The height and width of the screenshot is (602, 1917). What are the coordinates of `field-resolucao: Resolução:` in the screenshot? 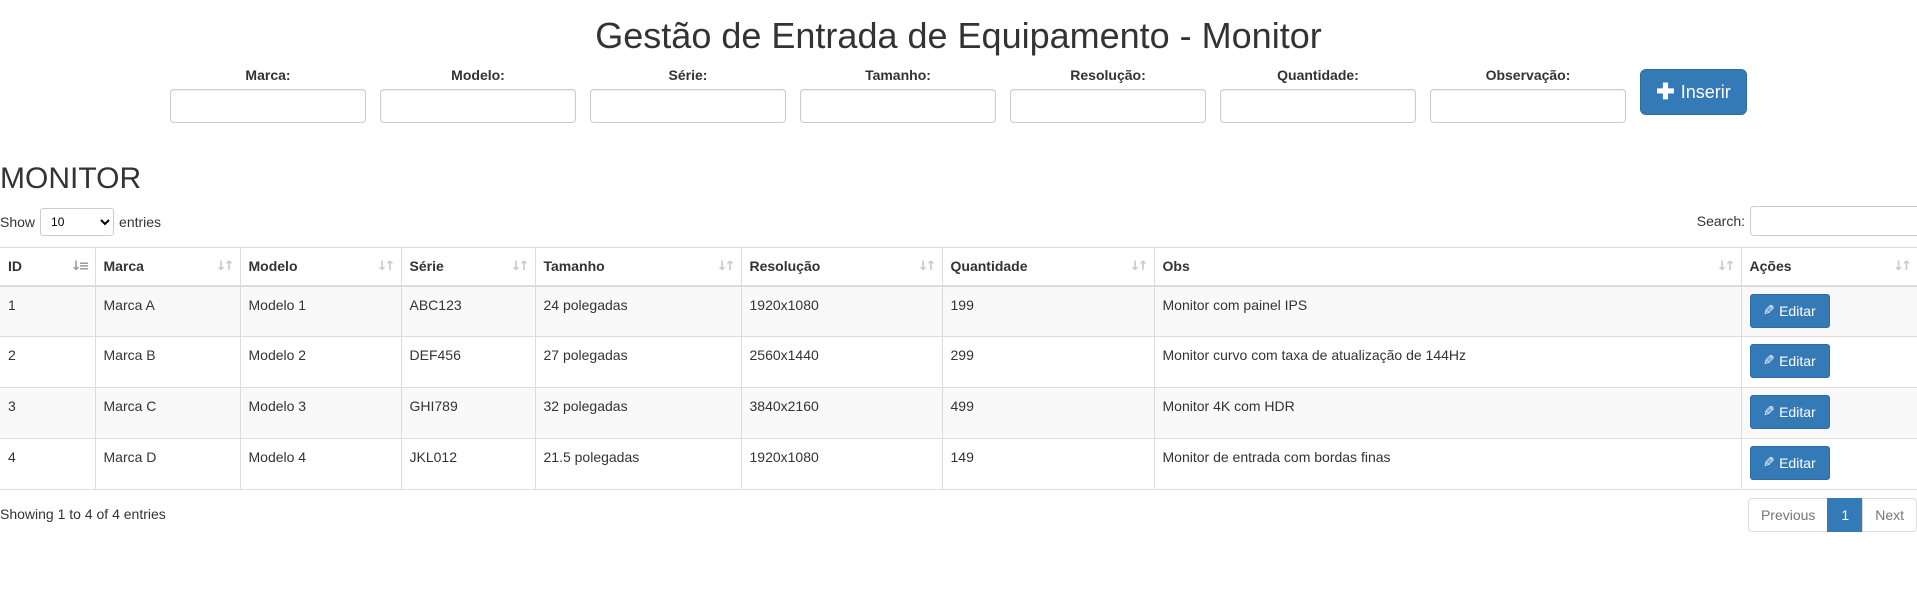 It's located at (1108, 95).